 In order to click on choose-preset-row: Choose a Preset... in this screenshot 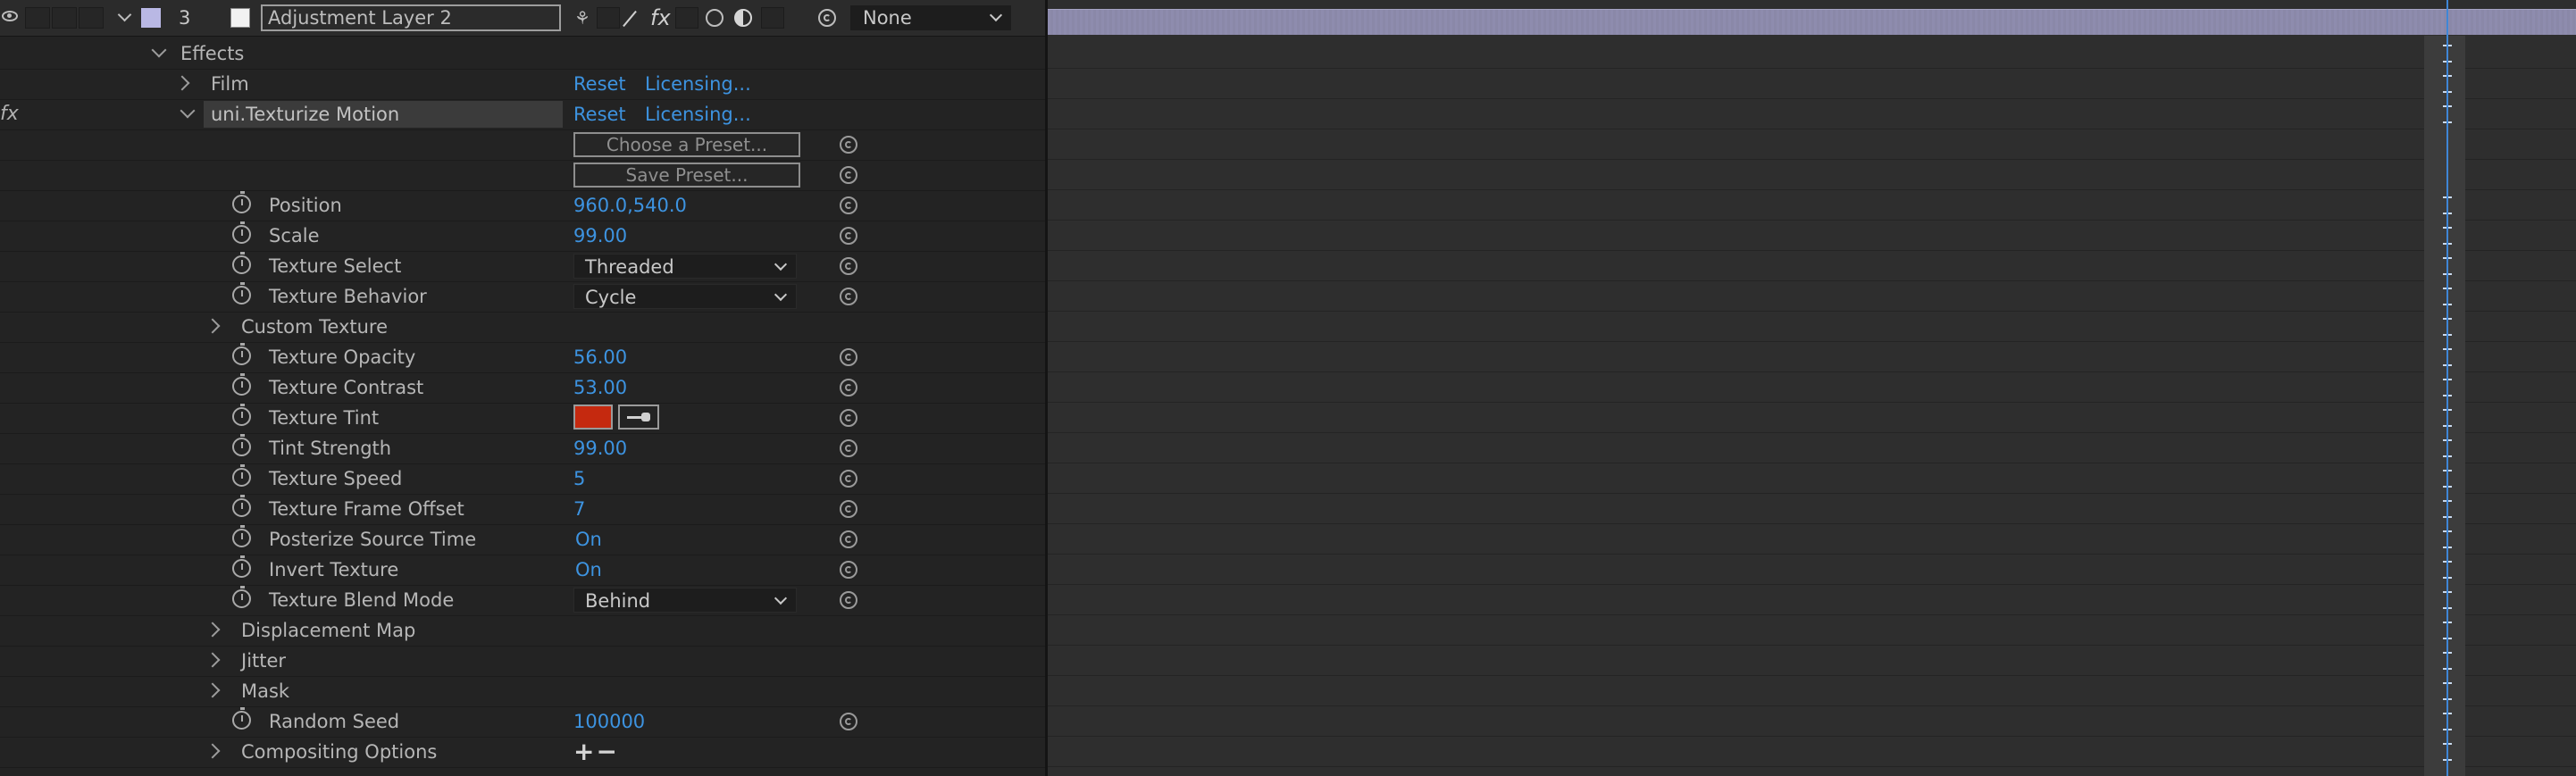, I will do `click(523, 145)`.